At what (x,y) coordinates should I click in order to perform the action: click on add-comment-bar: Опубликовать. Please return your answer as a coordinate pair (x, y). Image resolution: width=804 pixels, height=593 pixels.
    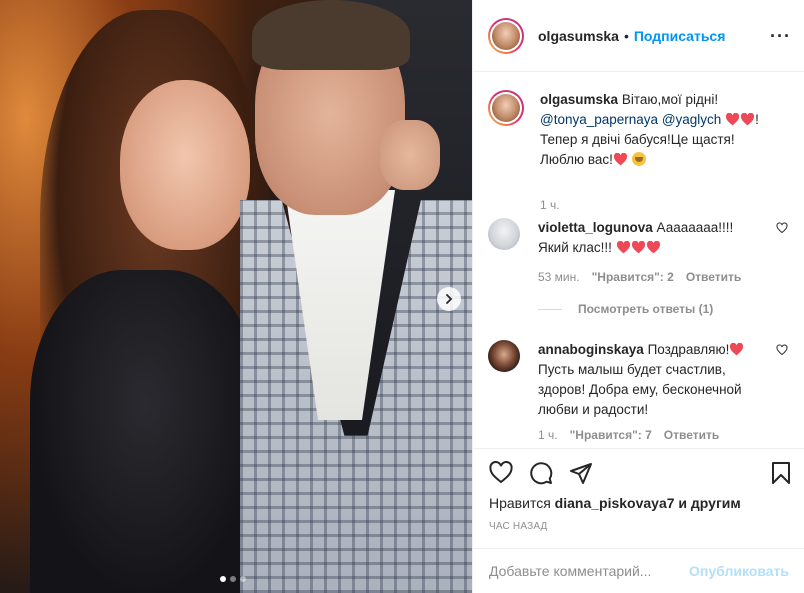
    Looking at the image, I should click on (638, 570).